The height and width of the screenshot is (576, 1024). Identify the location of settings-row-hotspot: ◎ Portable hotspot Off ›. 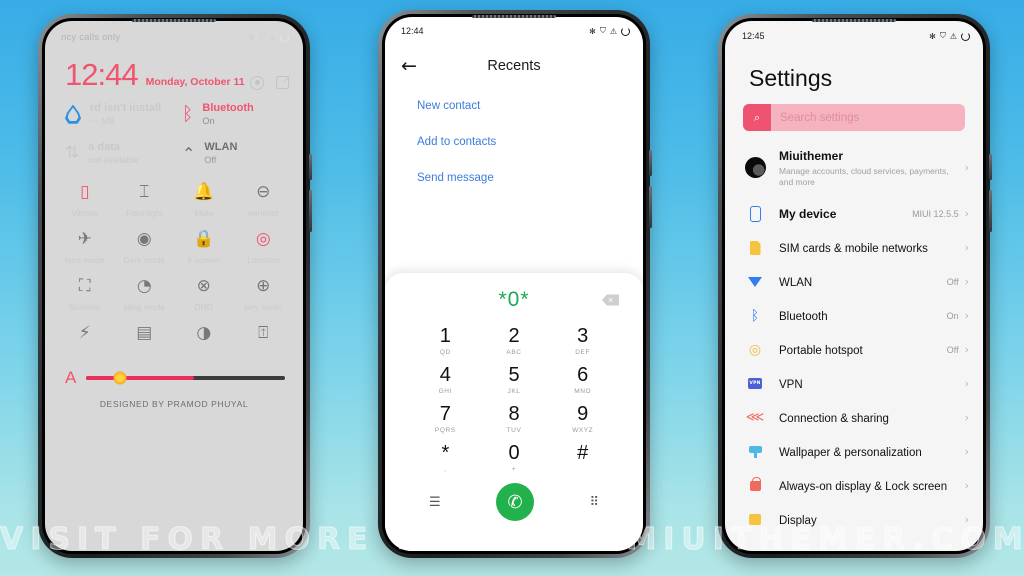
(854, 350).